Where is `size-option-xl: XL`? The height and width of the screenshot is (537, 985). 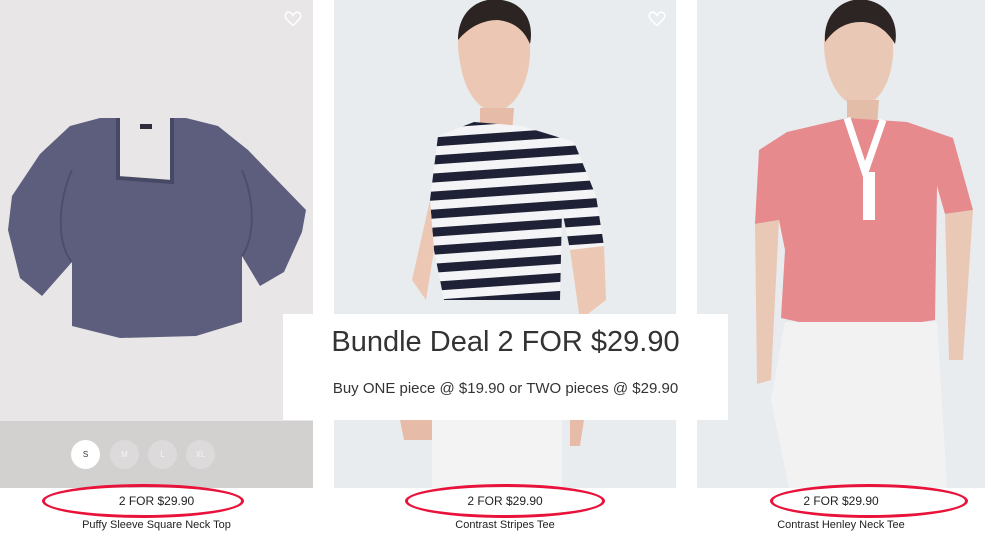
size-option-xl: XL is located at coordinates (200, 454).